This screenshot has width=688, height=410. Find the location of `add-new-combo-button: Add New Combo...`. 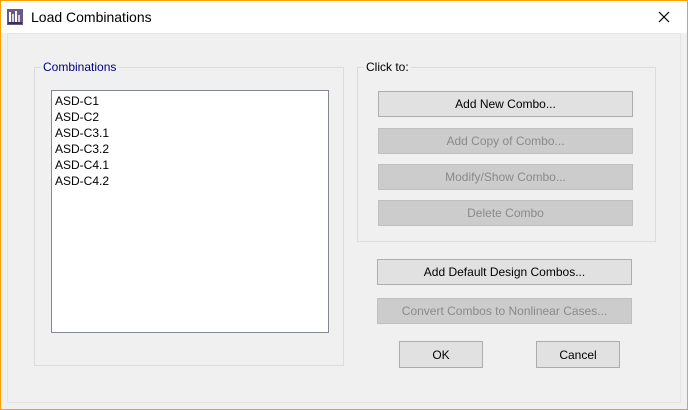

add-new-combo-button: Add New Combo... is located at coordinates (505, 104).